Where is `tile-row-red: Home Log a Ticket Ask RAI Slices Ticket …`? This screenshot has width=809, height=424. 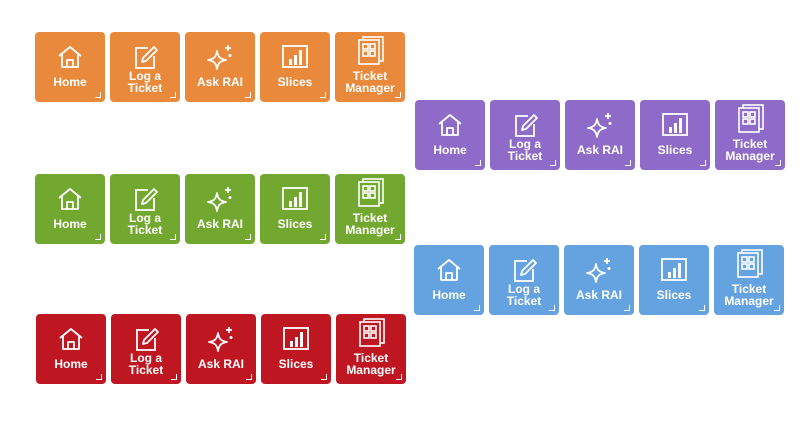
tile-row-red: Home Log a Ticket Ask RAI Slices Ticket … is located at coordinates (221, 349).